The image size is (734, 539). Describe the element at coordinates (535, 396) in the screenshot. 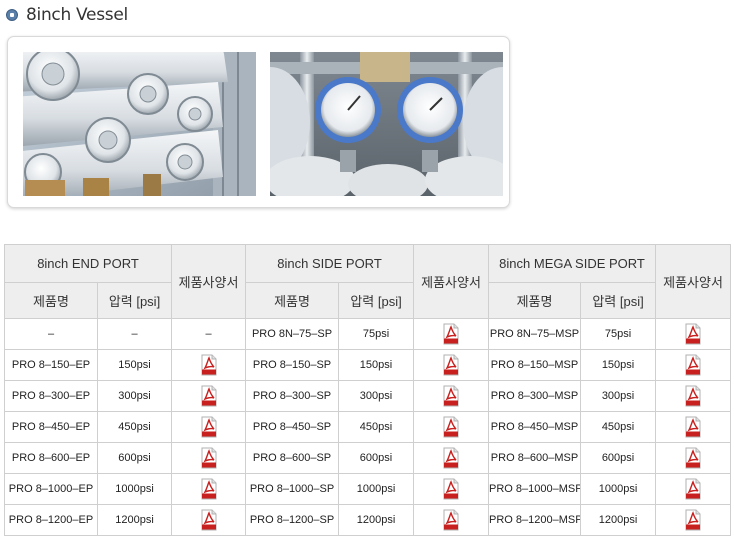

I see `product-name-cell-mega-side-port: PRO 8–300–MSP` at that location.